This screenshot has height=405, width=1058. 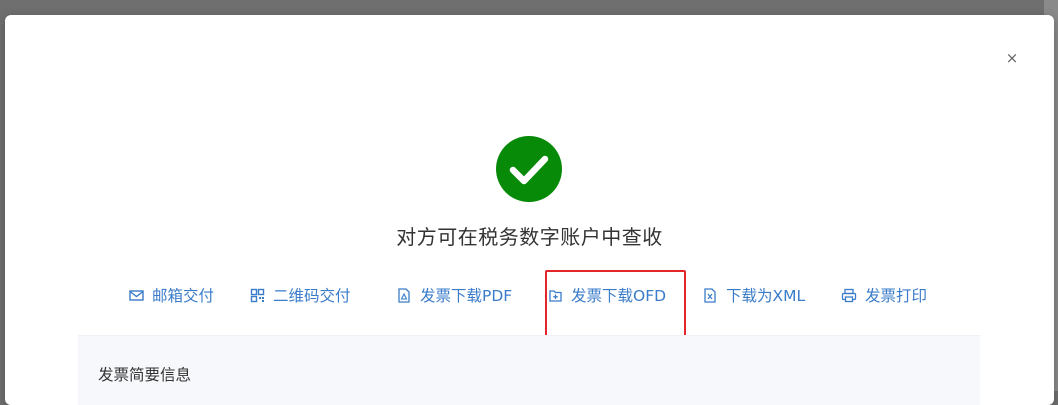 I want to click on qr-code-delivery-button: 二维码交付, so click(x=300, y=295).